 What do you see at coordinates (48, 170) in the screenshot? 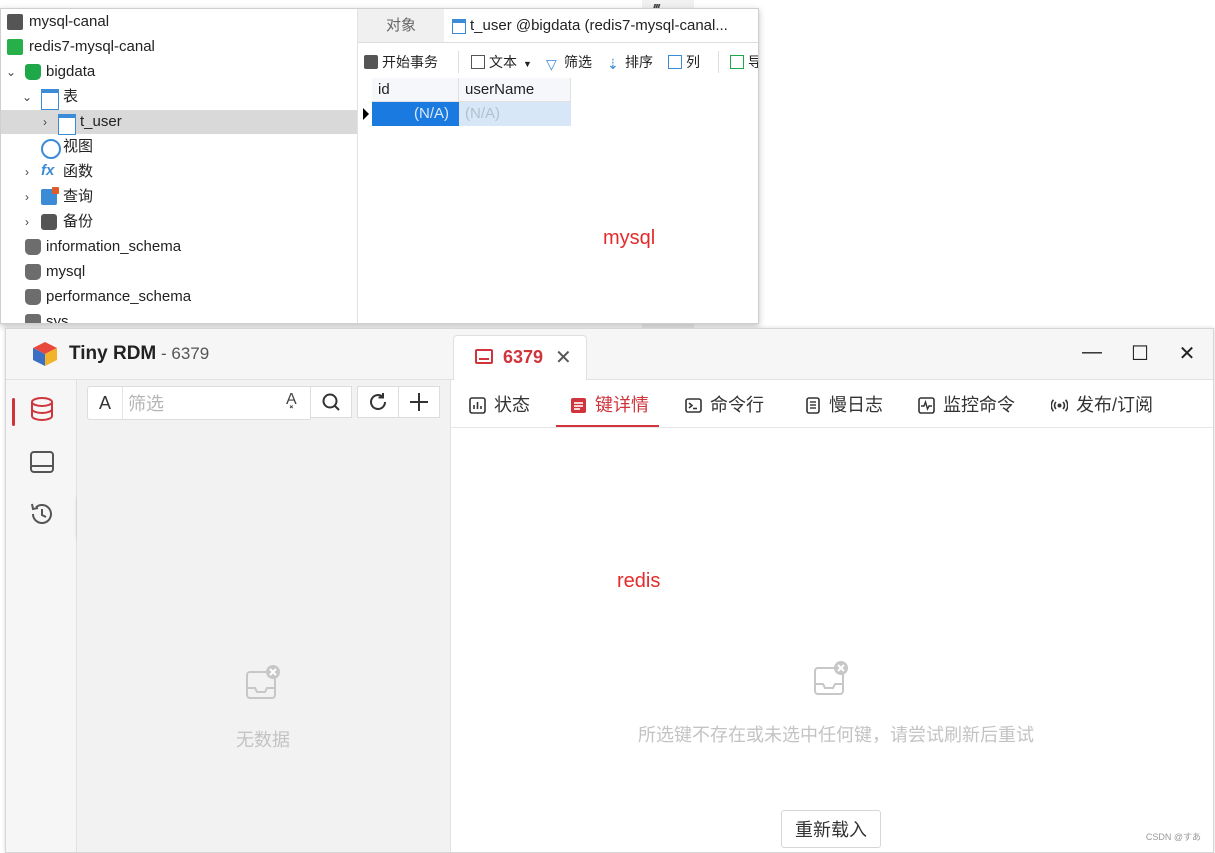
I see `function-icon: fx` at bounding box center [48, 170].